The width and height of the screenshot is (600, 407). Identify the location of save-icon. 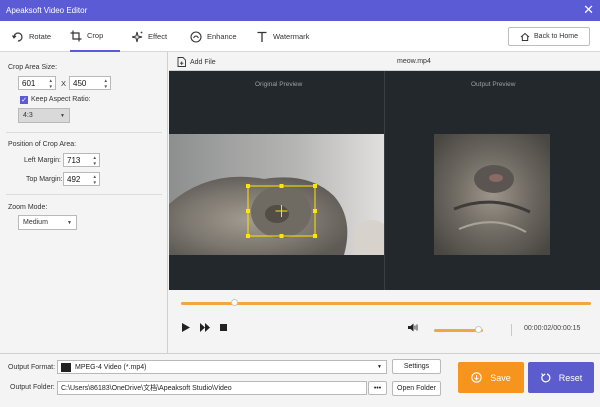
(476, 377).